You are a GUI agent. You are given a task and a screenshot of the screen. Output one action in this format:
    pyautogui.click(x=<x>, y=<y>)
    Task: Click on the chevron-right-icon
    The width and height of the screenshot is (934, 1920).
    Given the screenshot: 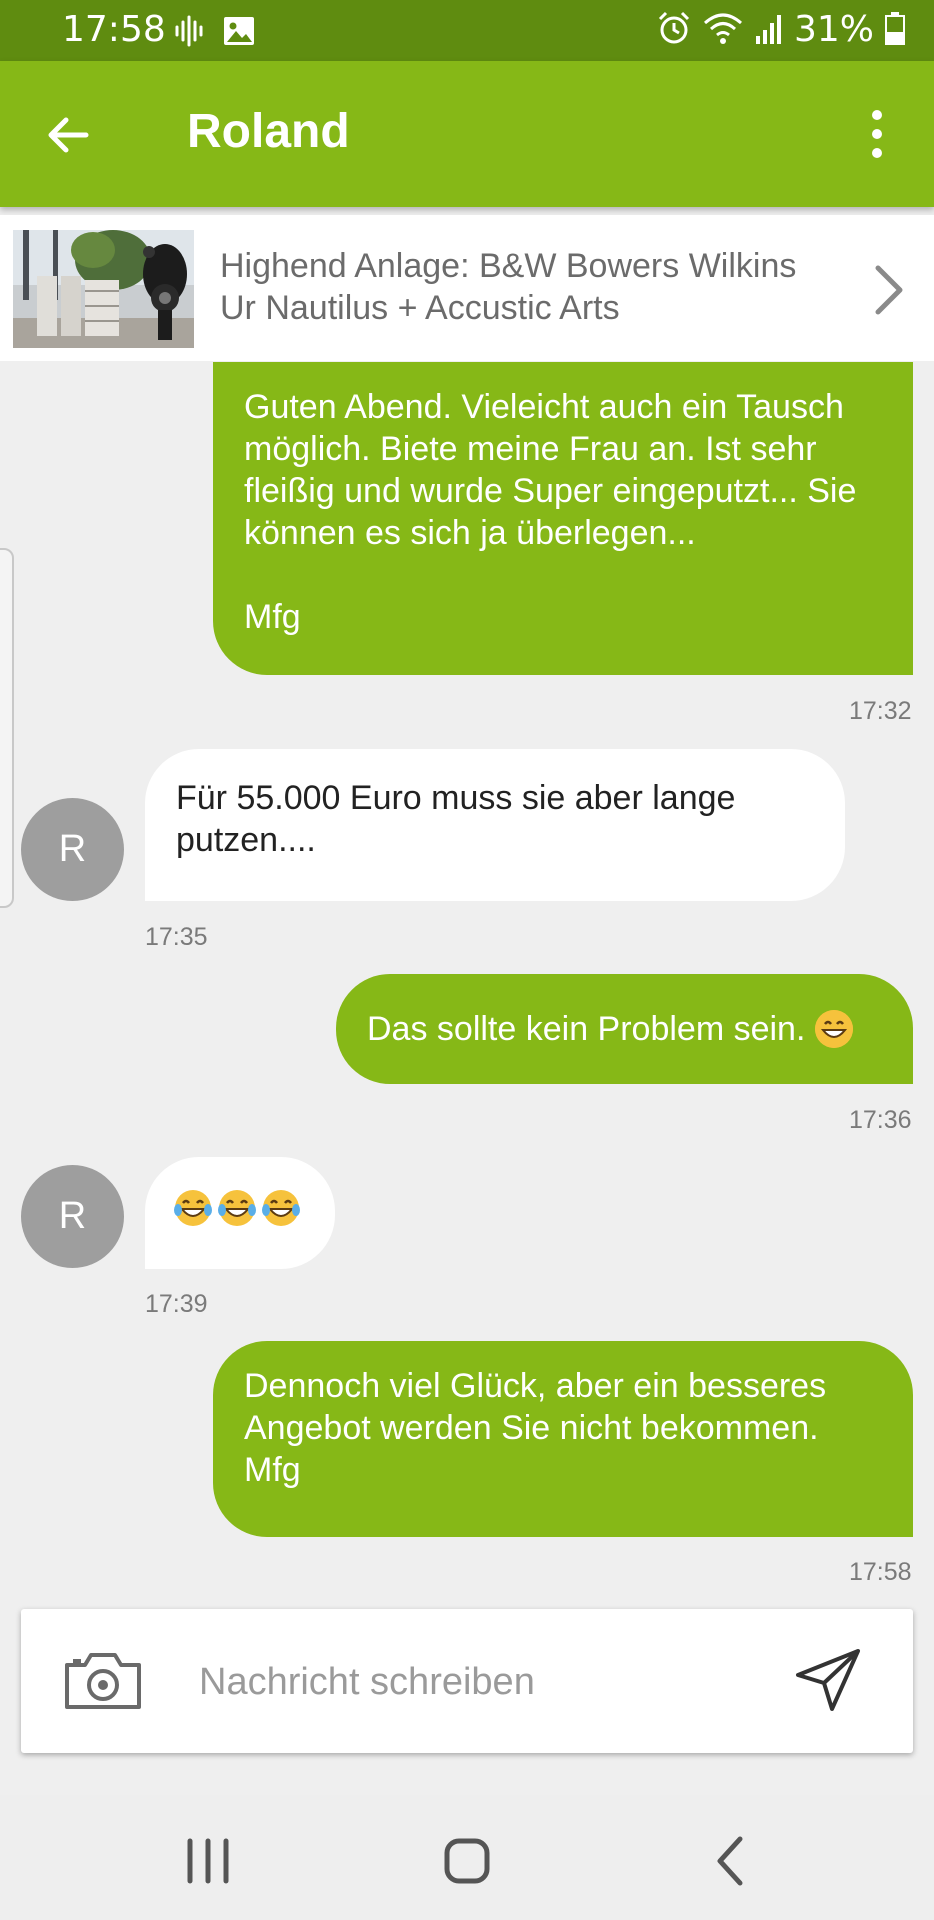 What is the action you would take?
    pyautogui.click(x=889, y=292)
    